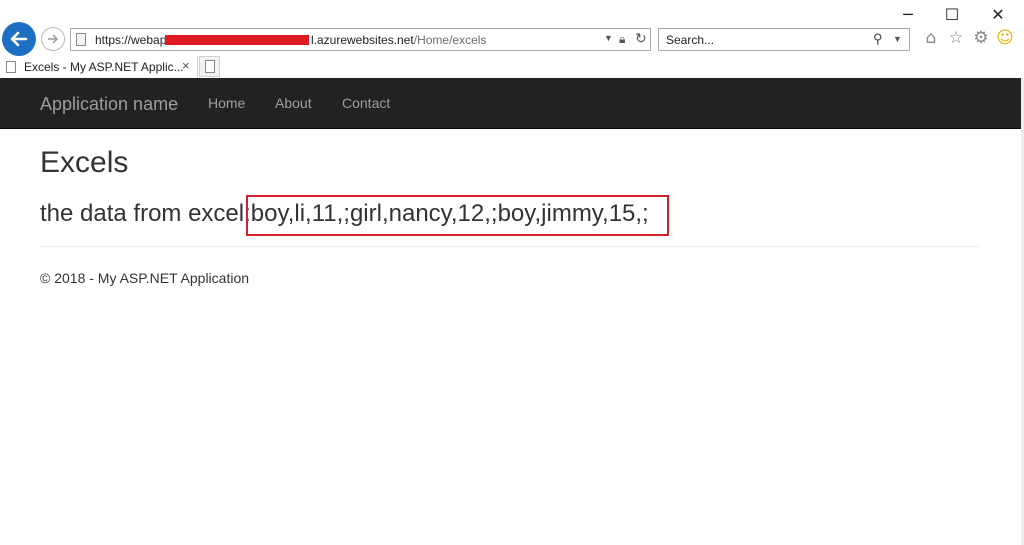 This screenshot has height=545, width=1024. I want to click on refresh-icon: ↻, so click(641, 38).